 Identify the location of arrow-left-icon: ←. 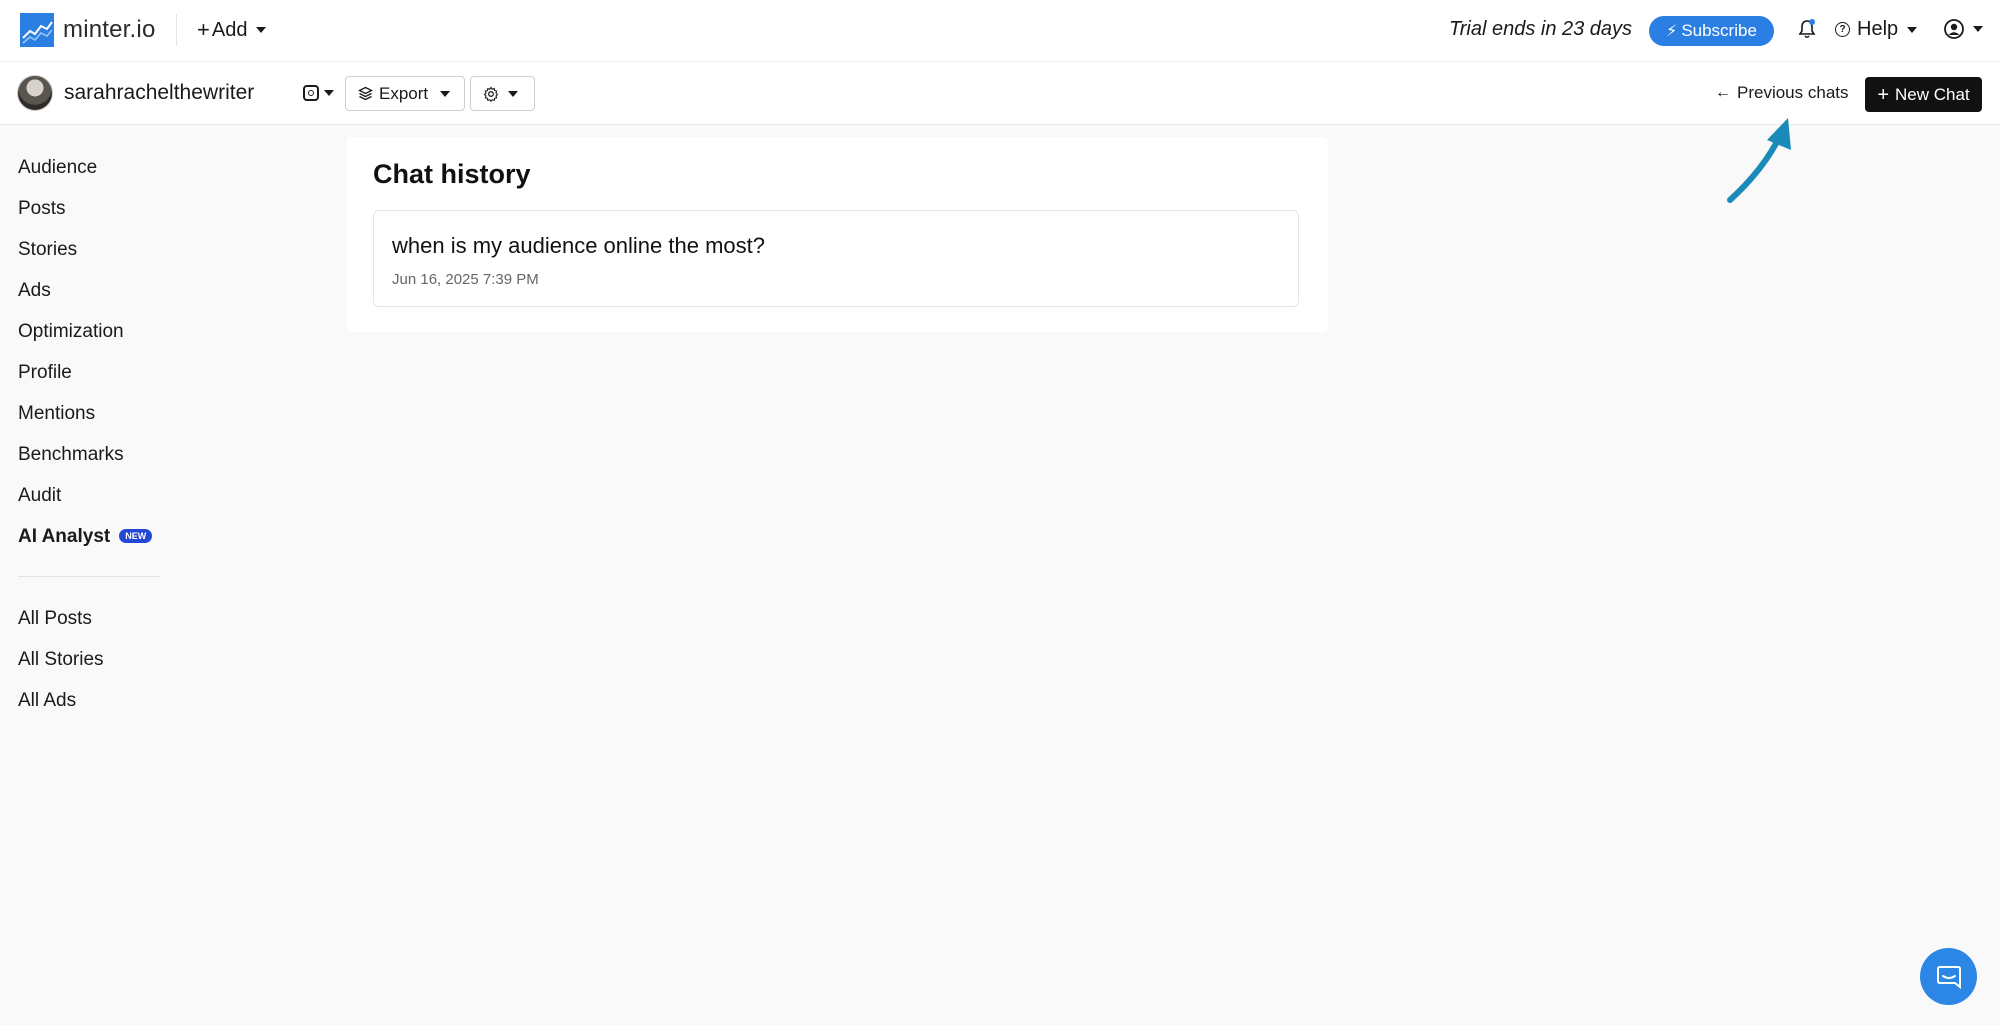
(1723, 92).